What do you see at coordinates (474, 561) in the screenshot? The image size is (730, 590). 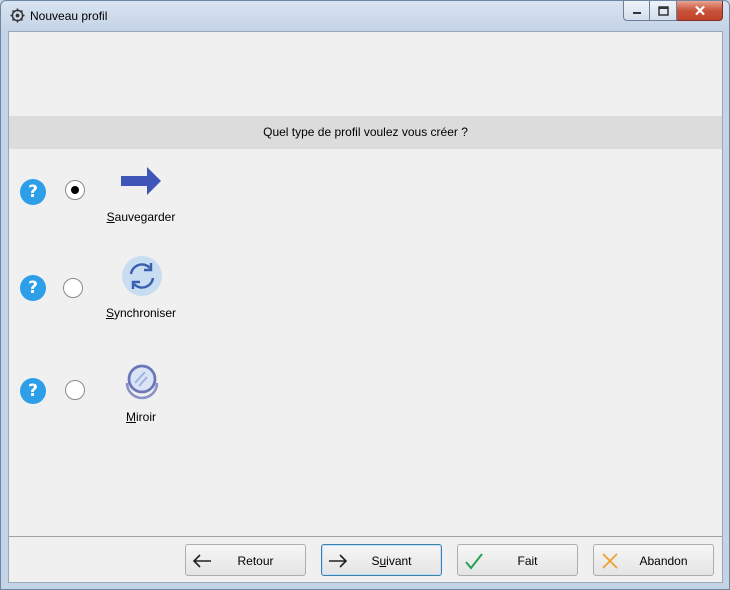 I see `check-icon` at bounding box center [474, 561].